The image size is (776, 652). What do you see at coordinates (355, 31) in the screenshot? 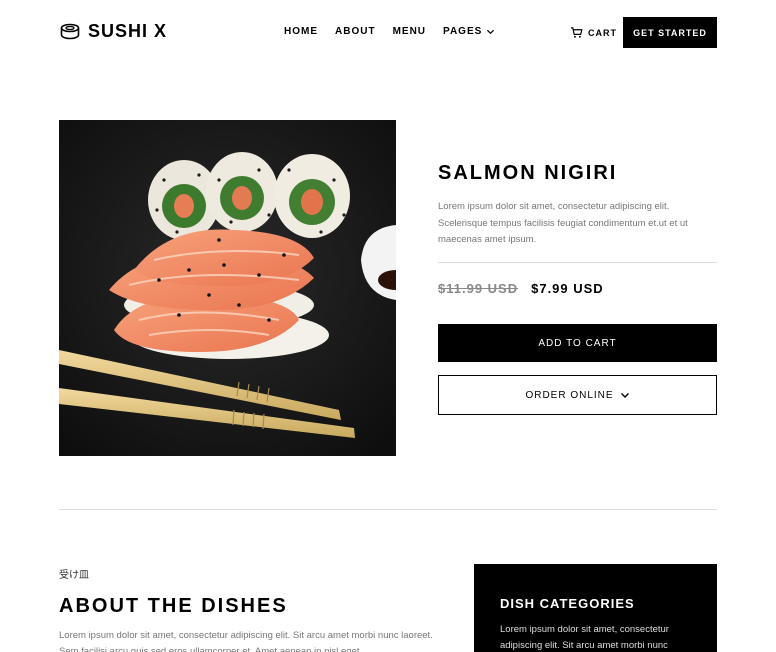
I see `nav-about: ABOUT` at bounding box center [355, 31].